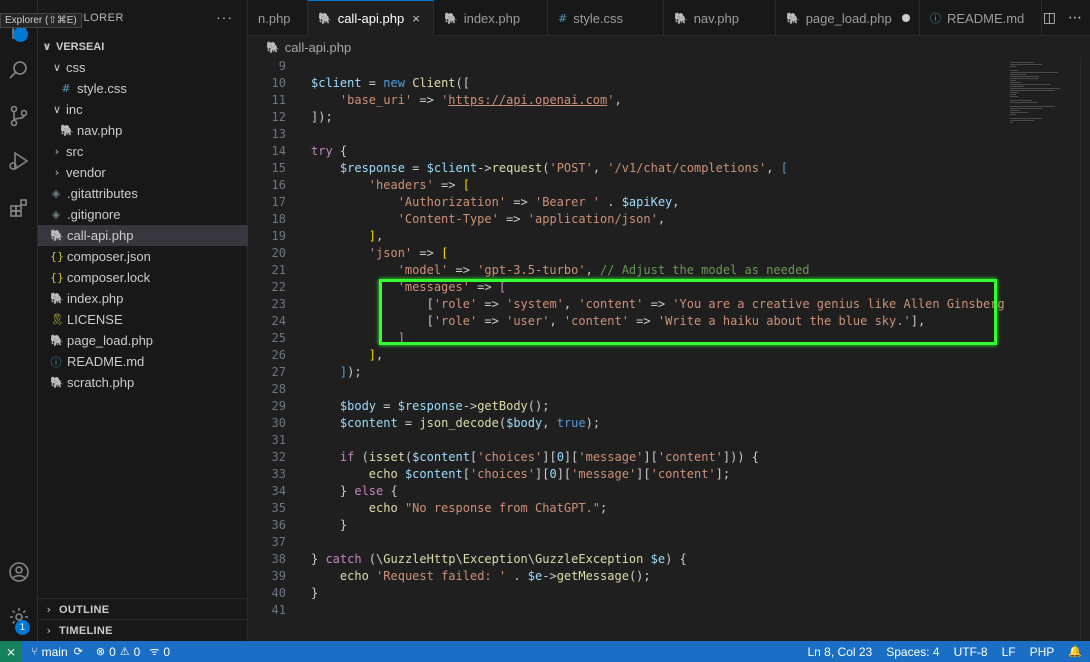 The image size is (1090, 662). I want to click on breadcrumb: 🐘 call-api.php, so click(669, 47).